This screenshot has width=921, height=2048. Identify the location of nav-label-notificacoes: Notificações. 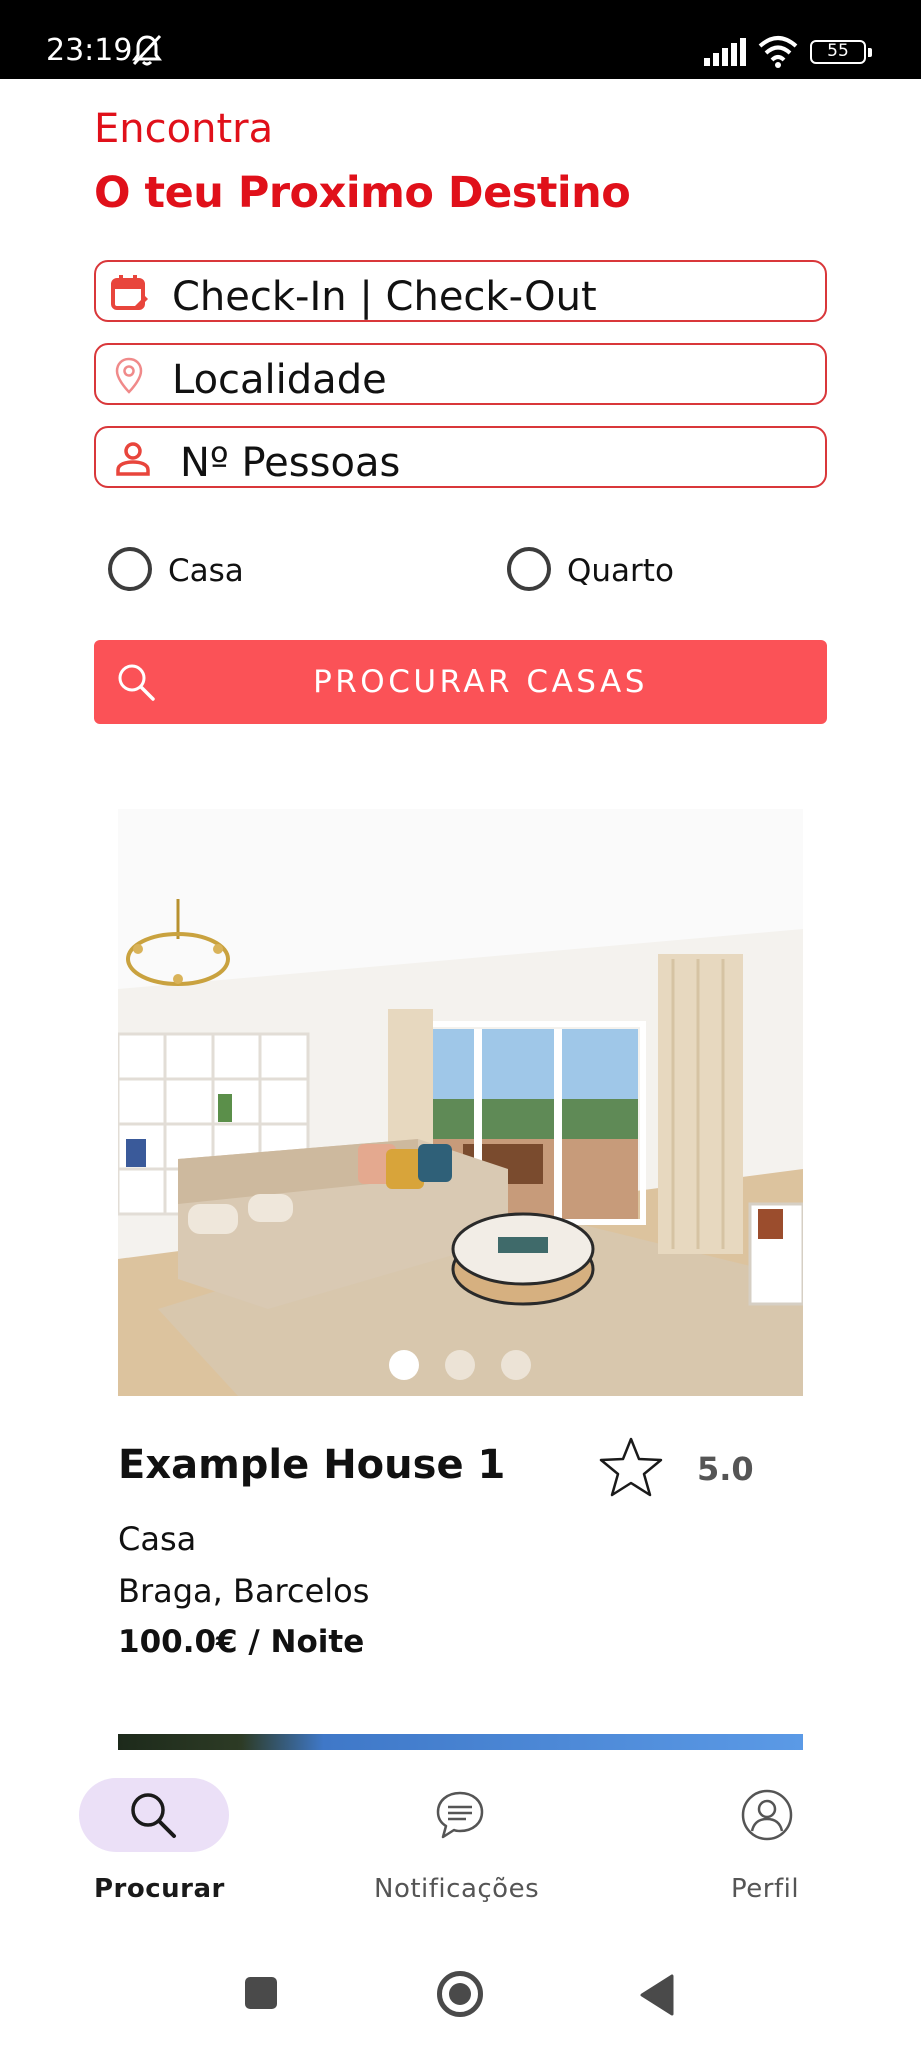
(457, 1889).